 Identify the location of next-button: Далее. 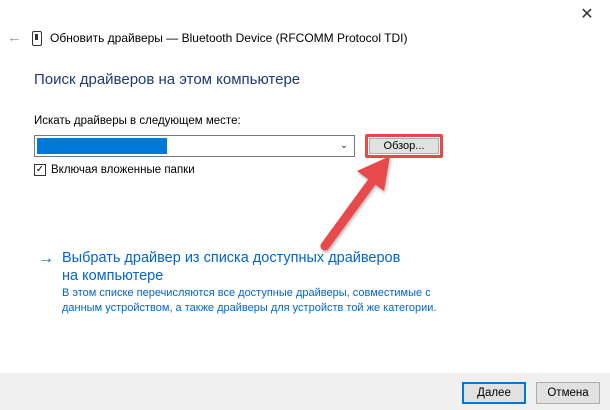
(494, 393).